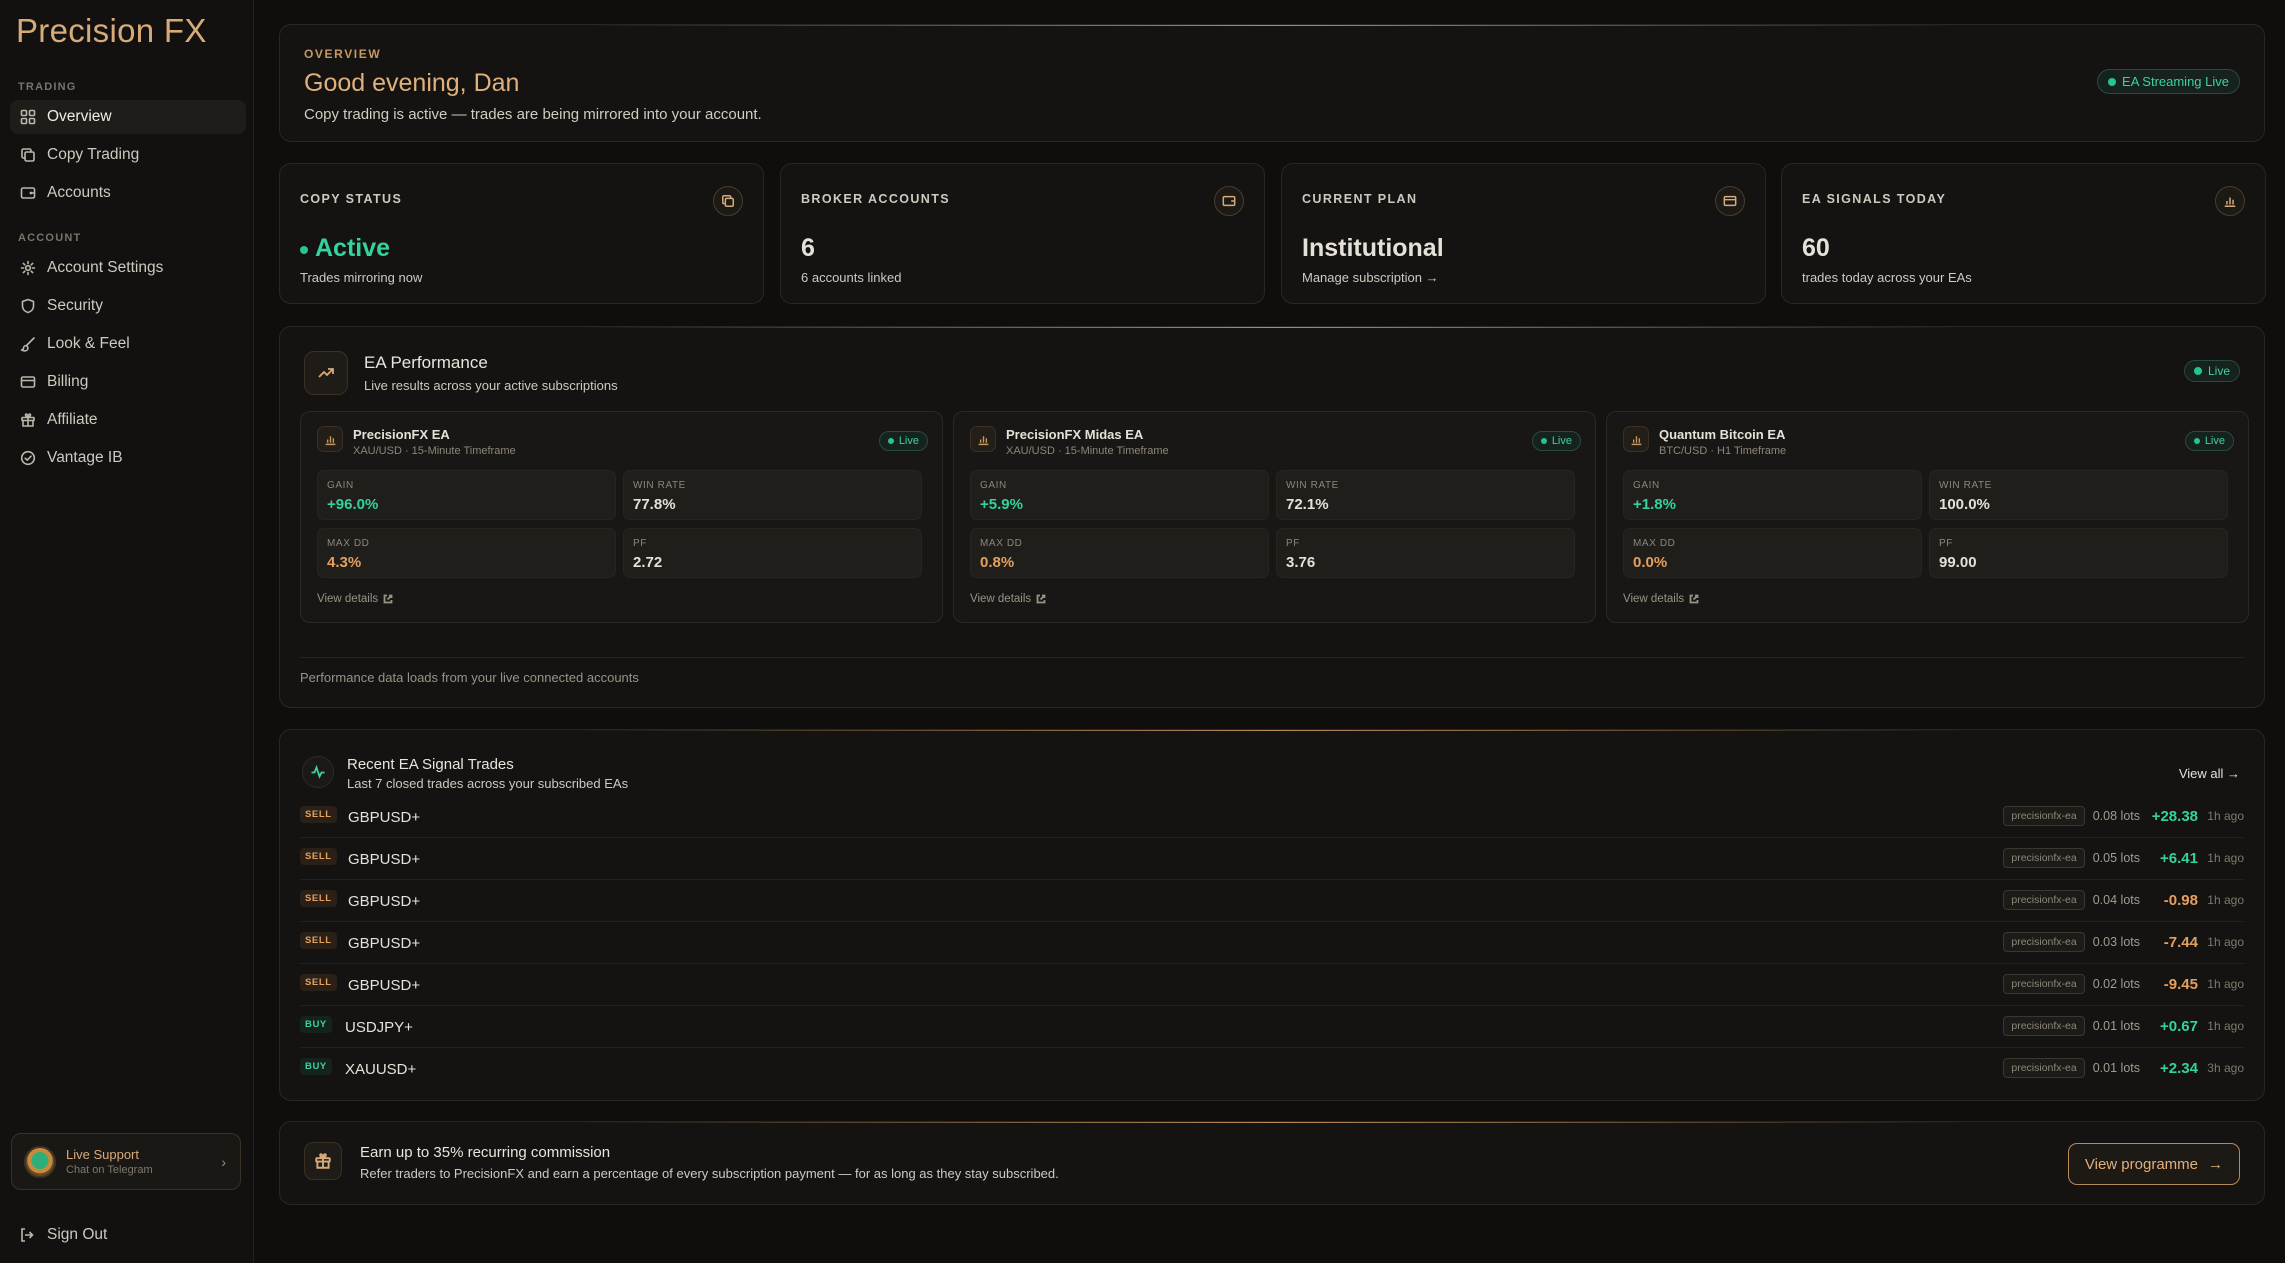 The width and height of the screenshot is (2285, 1263). What do you see at coordinates (128, 306) in the screenshot?
I see `sidebar-item-security: Security` at bounding box center [128, 306].